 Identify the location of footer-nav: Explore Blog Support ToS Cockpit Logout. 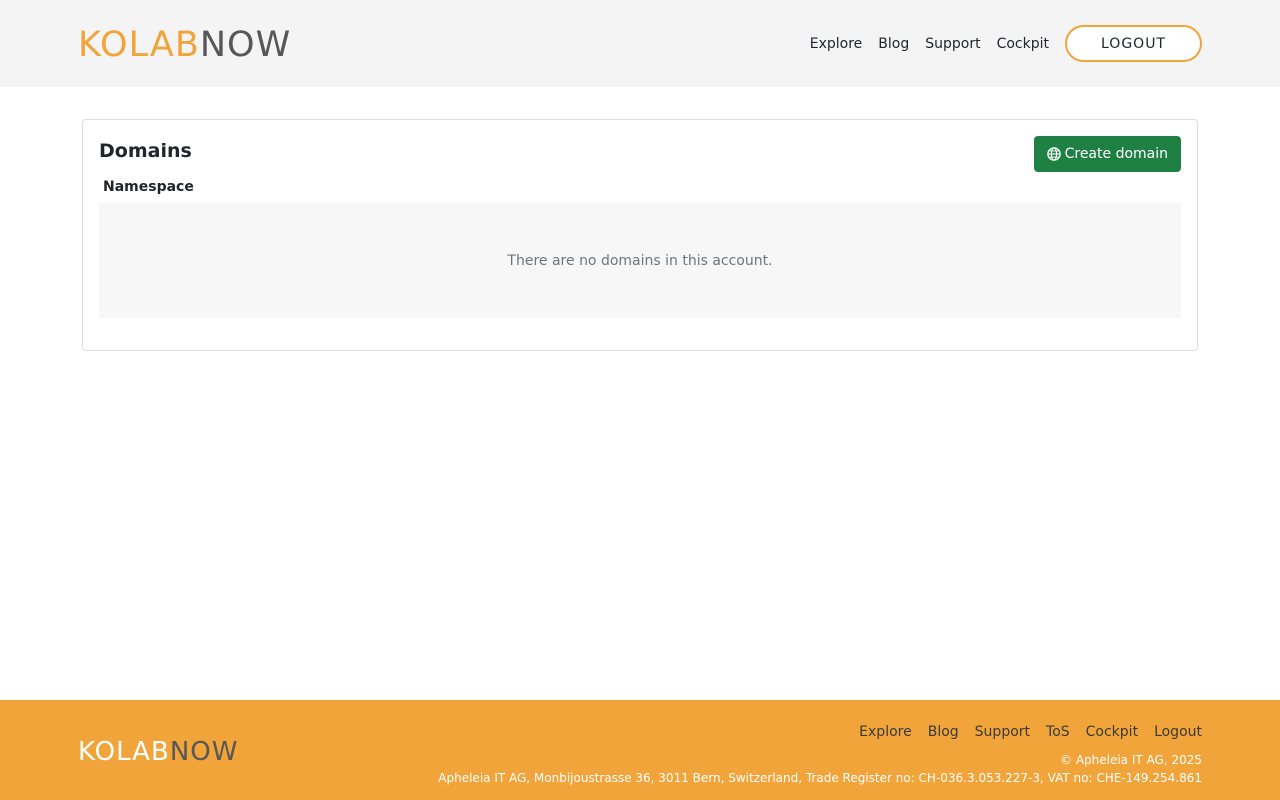
(1030, 732).